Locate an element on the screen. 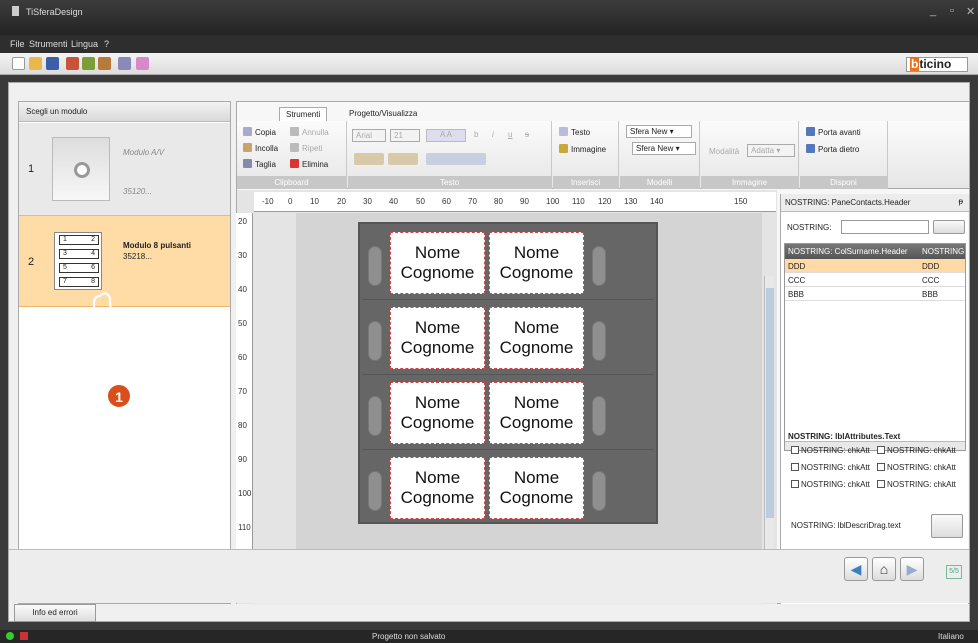 The height and width of the screenshot is (643, 978). minimize-button: _ is located at coordinates (933, 11).